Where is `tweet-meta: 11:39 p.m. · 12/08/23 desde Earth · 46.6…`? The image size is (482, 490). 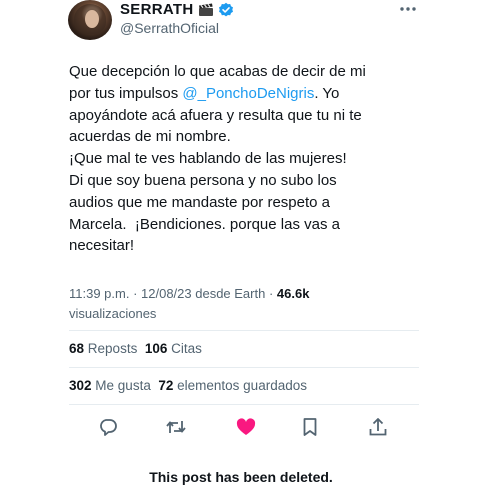
tweet-meta: 11:39 p.m. · 12/08/23 desde Earth · 46.6… is located at coordinates (239, 304).